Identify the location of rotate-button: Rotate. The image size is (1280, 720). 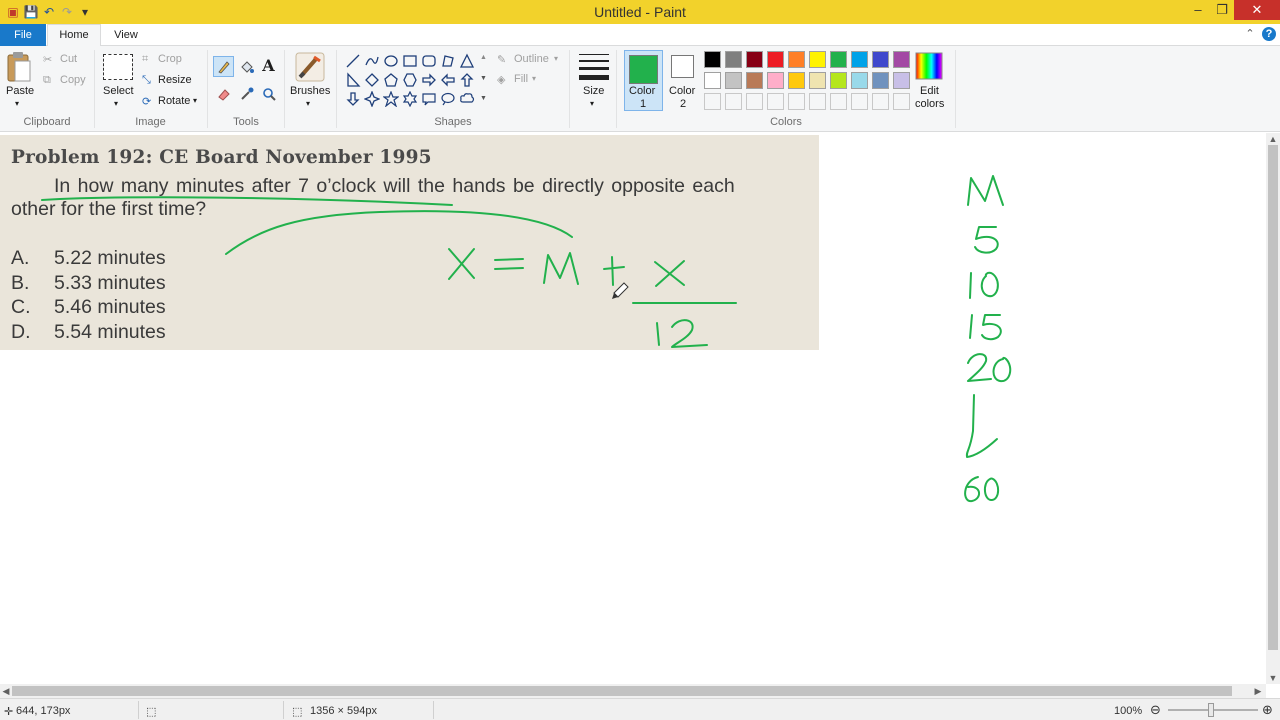
(174, 101).